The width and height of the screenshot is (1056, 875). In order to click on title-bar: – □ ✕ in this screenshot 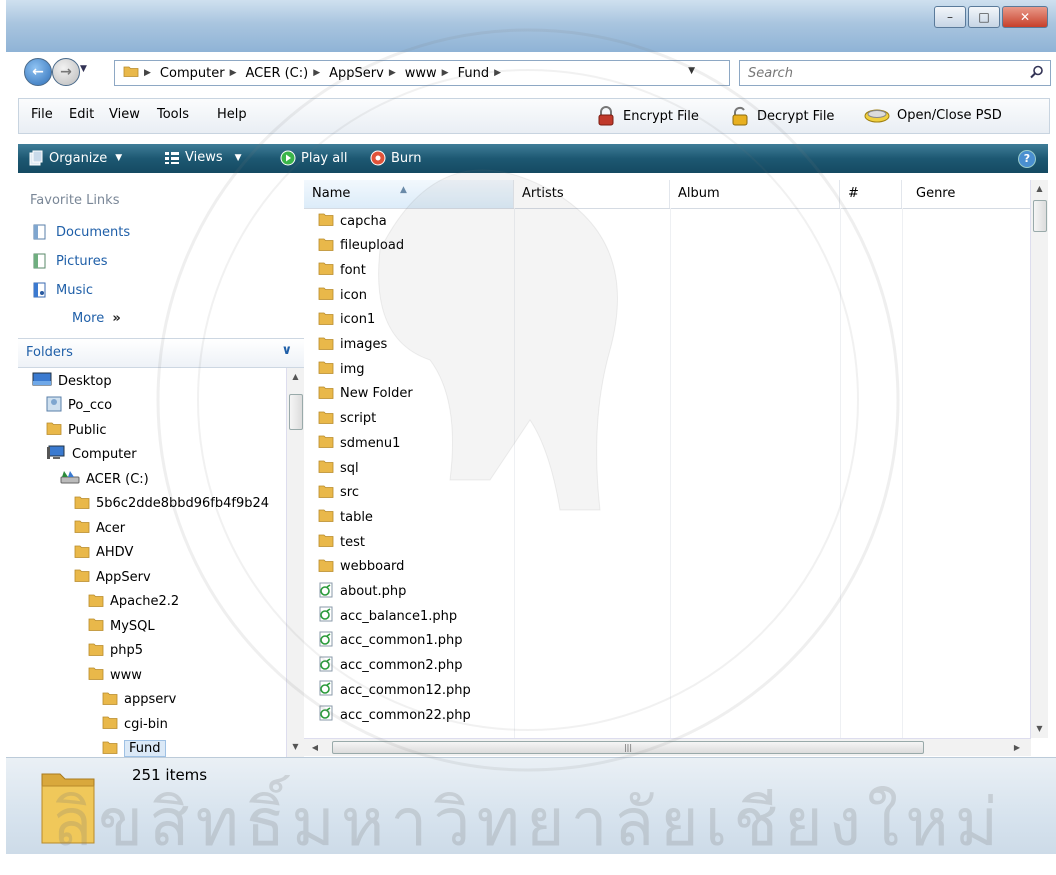, I will do `click(531, 26)`.